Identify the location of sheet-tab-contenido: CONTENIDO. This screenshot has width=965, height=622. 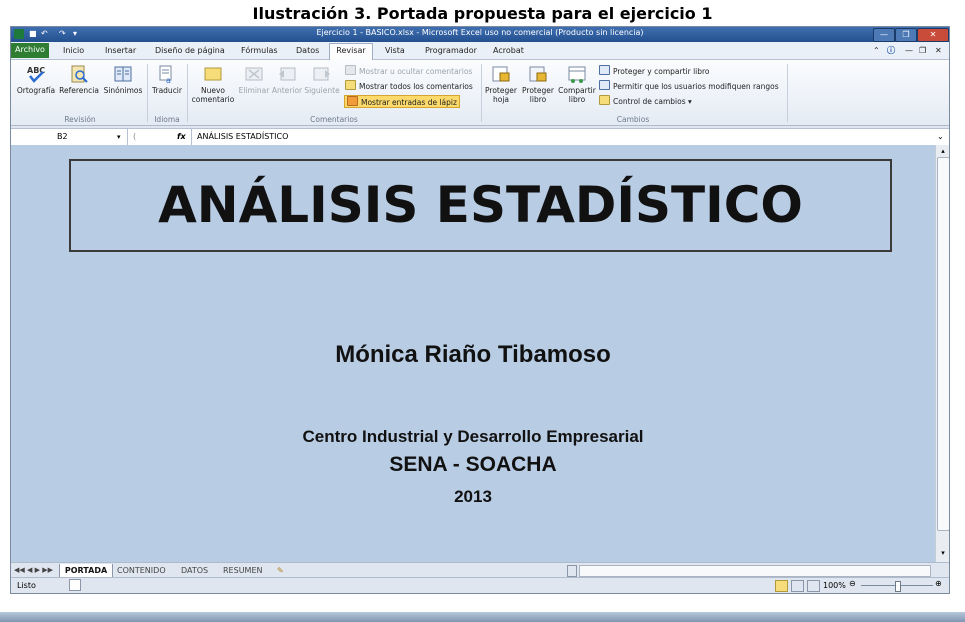
(141, 570).